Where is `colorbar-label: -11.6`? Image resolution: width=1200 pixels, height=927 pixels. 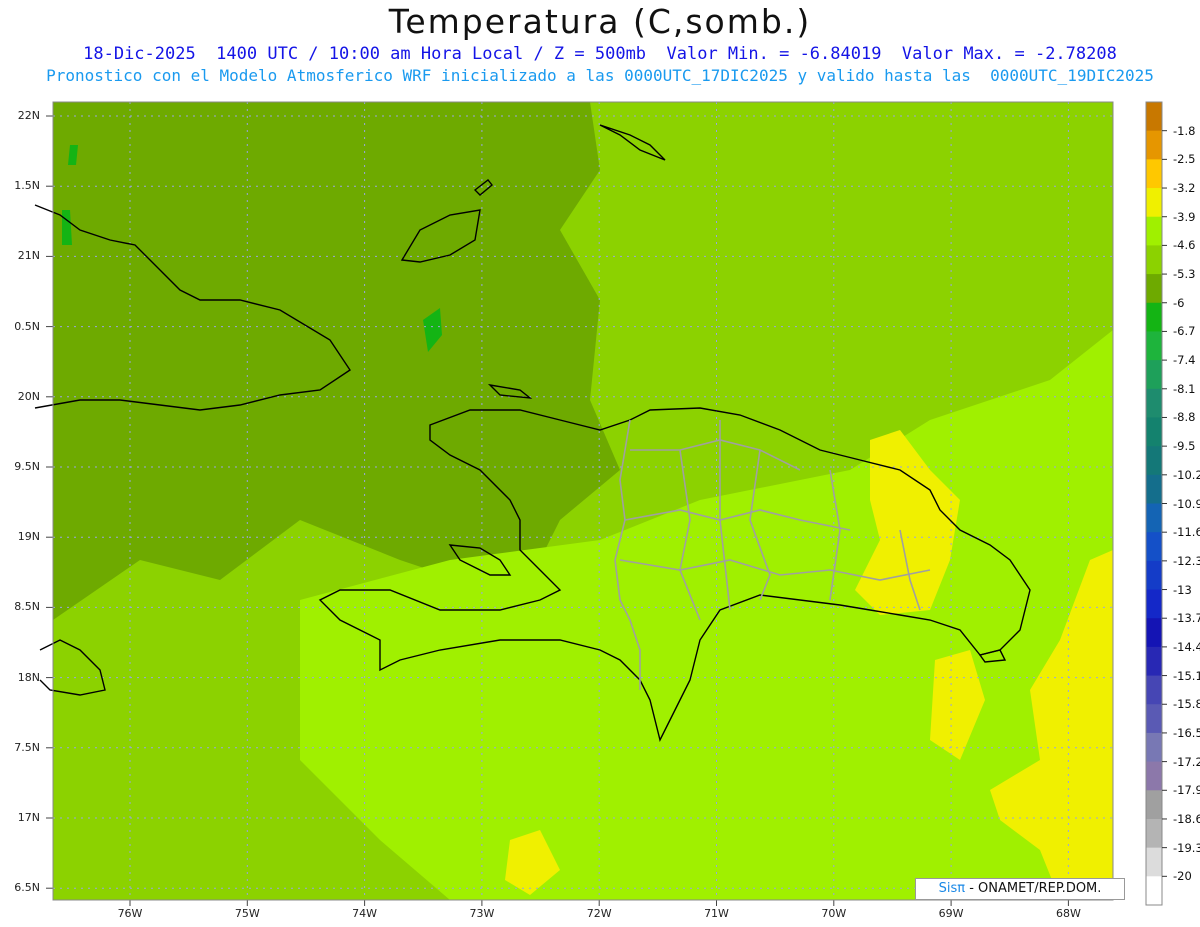
colorbar-label: -11.6 is located at coordinates (1186, 532).